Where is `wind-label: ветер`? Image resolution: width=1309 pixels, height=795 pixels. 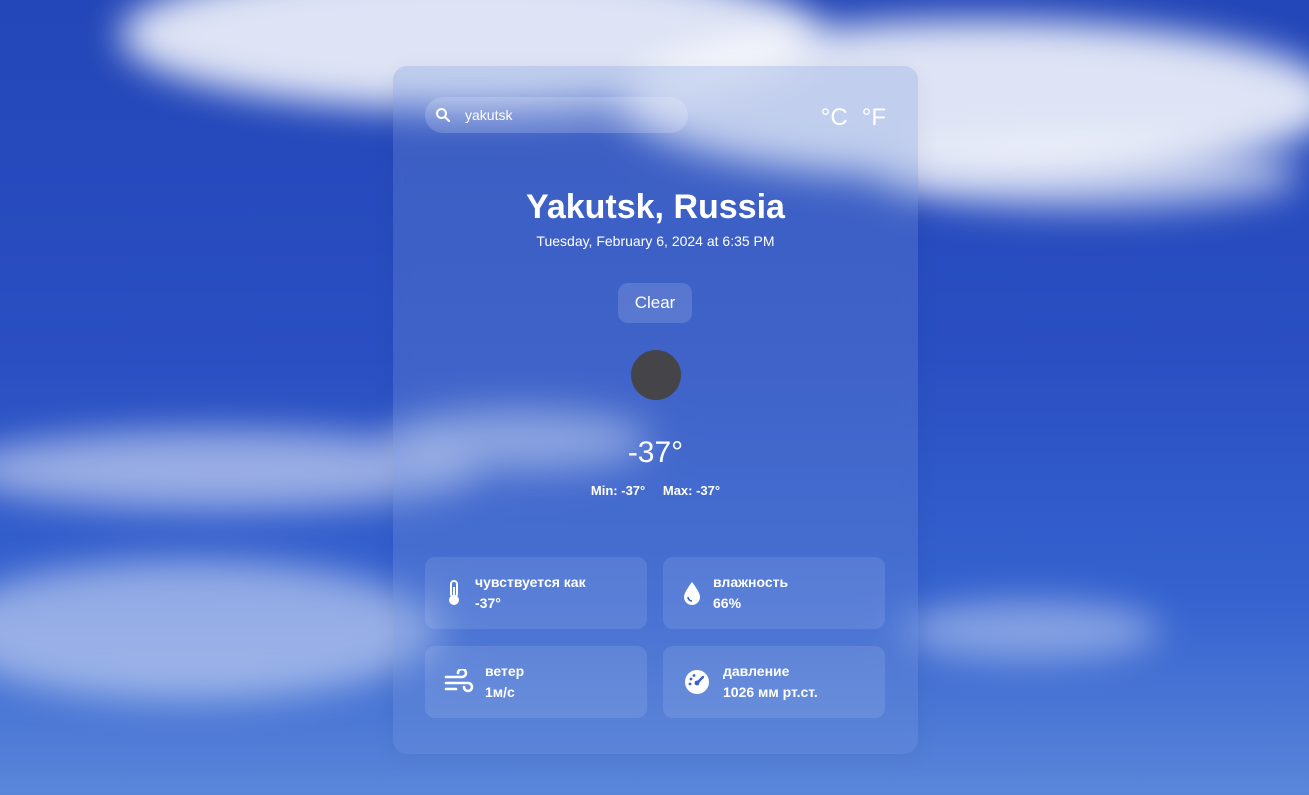
wind-label: ветер is located at coordinates (505, 671).